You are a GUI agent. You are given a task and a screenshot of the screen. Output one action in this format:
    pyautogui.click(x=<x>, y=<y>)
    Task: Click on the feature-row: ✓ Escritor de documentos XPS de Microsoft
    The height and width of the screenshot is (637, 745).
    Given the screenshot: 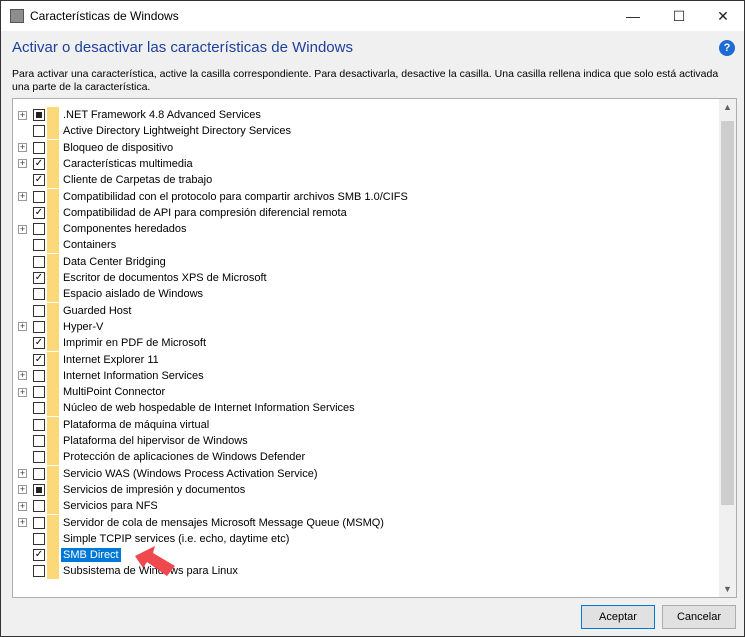 What is the action you would take?
    pyautogui.click(x=363, y=278)
    